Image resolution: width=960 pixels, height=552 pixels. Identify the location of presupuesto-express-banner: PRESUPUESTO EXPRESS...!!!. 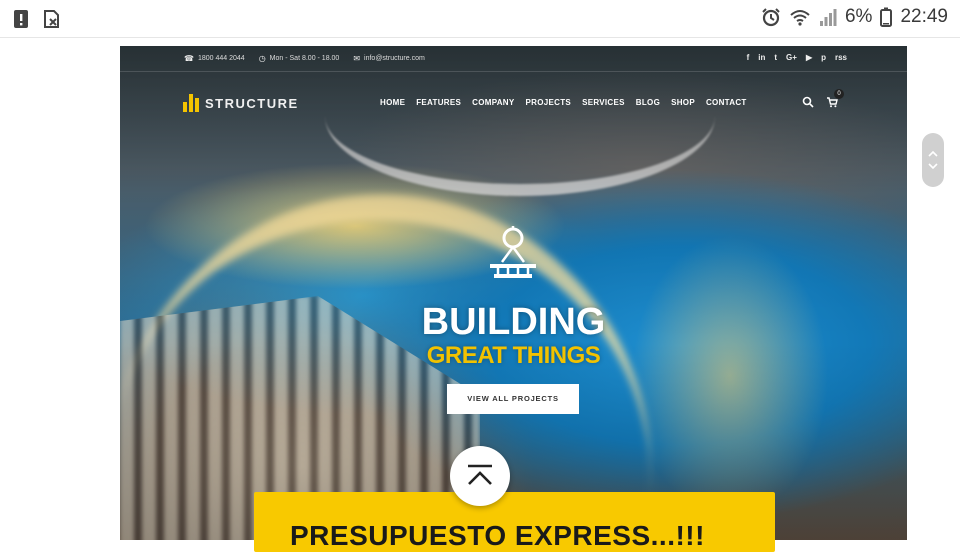
(514, 522).